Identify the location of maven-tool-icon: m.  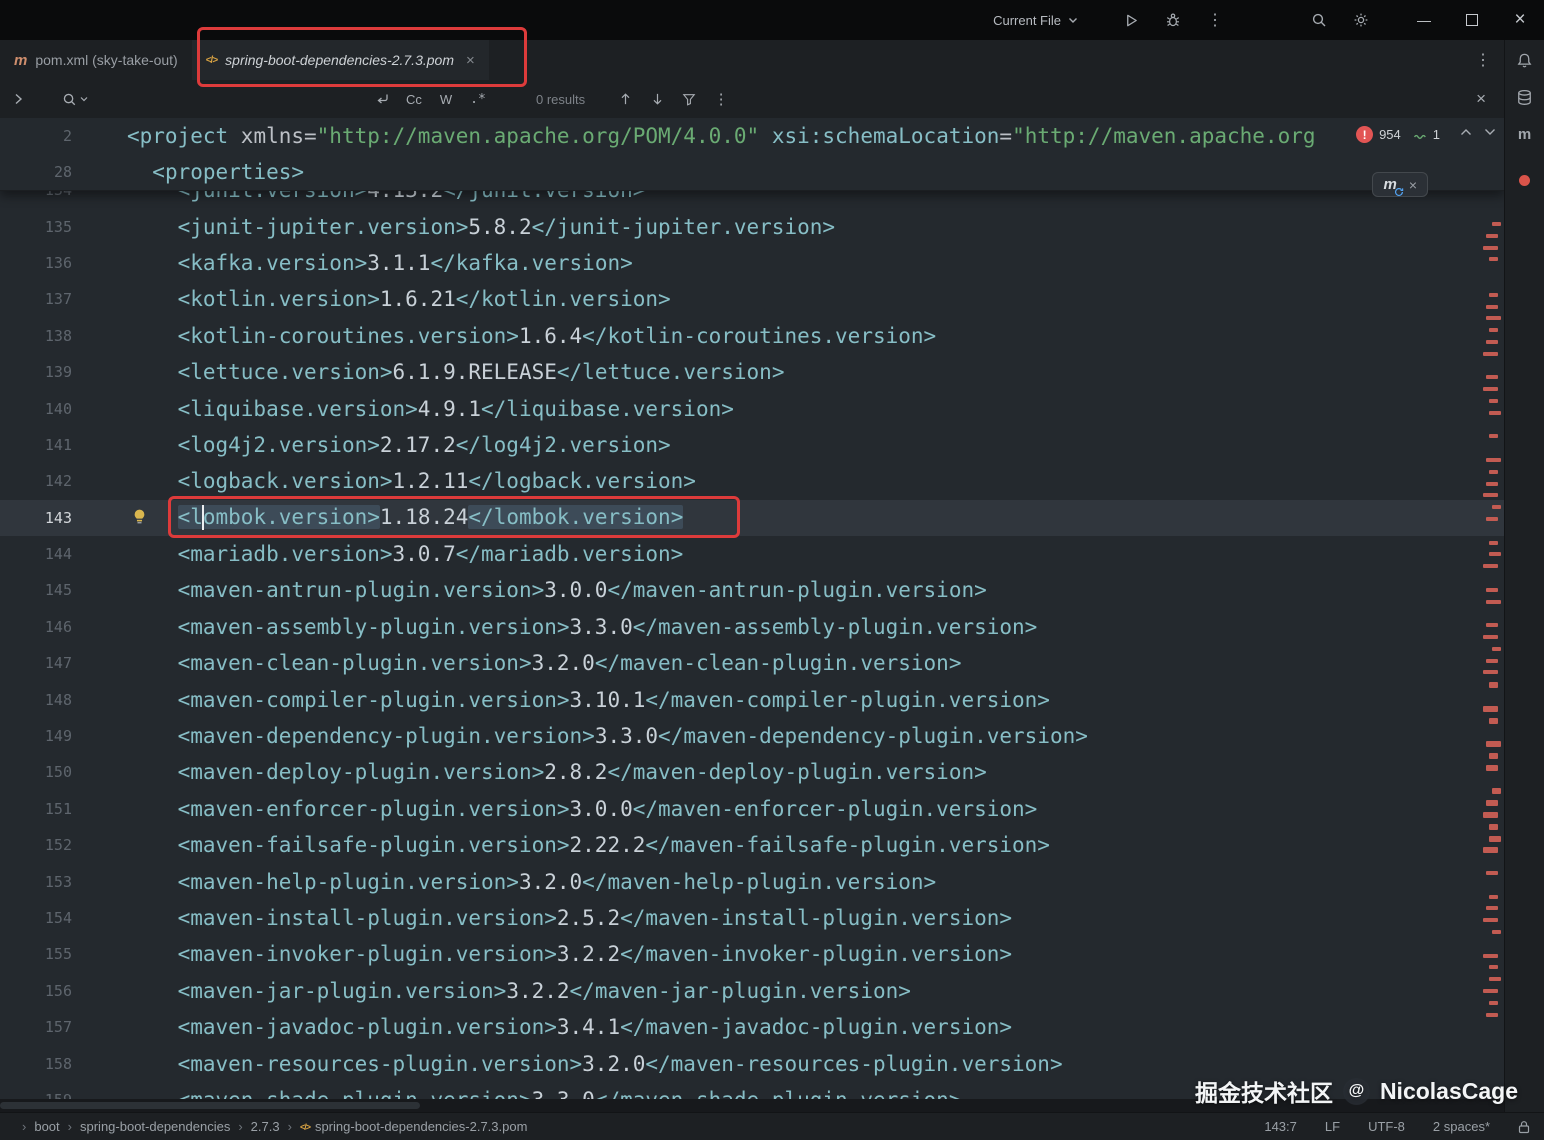
(1524, 134).